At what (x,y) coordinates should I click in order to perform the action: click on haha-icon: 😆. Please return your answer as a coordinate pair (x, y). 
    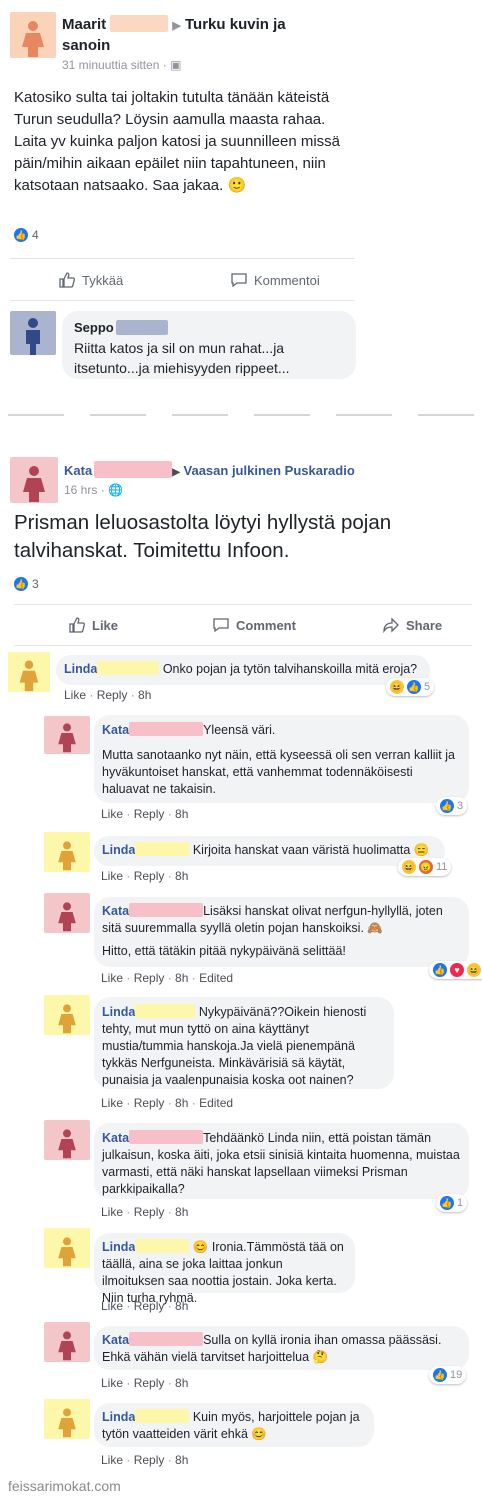
    Looking at the image, I should click on (397, 687).